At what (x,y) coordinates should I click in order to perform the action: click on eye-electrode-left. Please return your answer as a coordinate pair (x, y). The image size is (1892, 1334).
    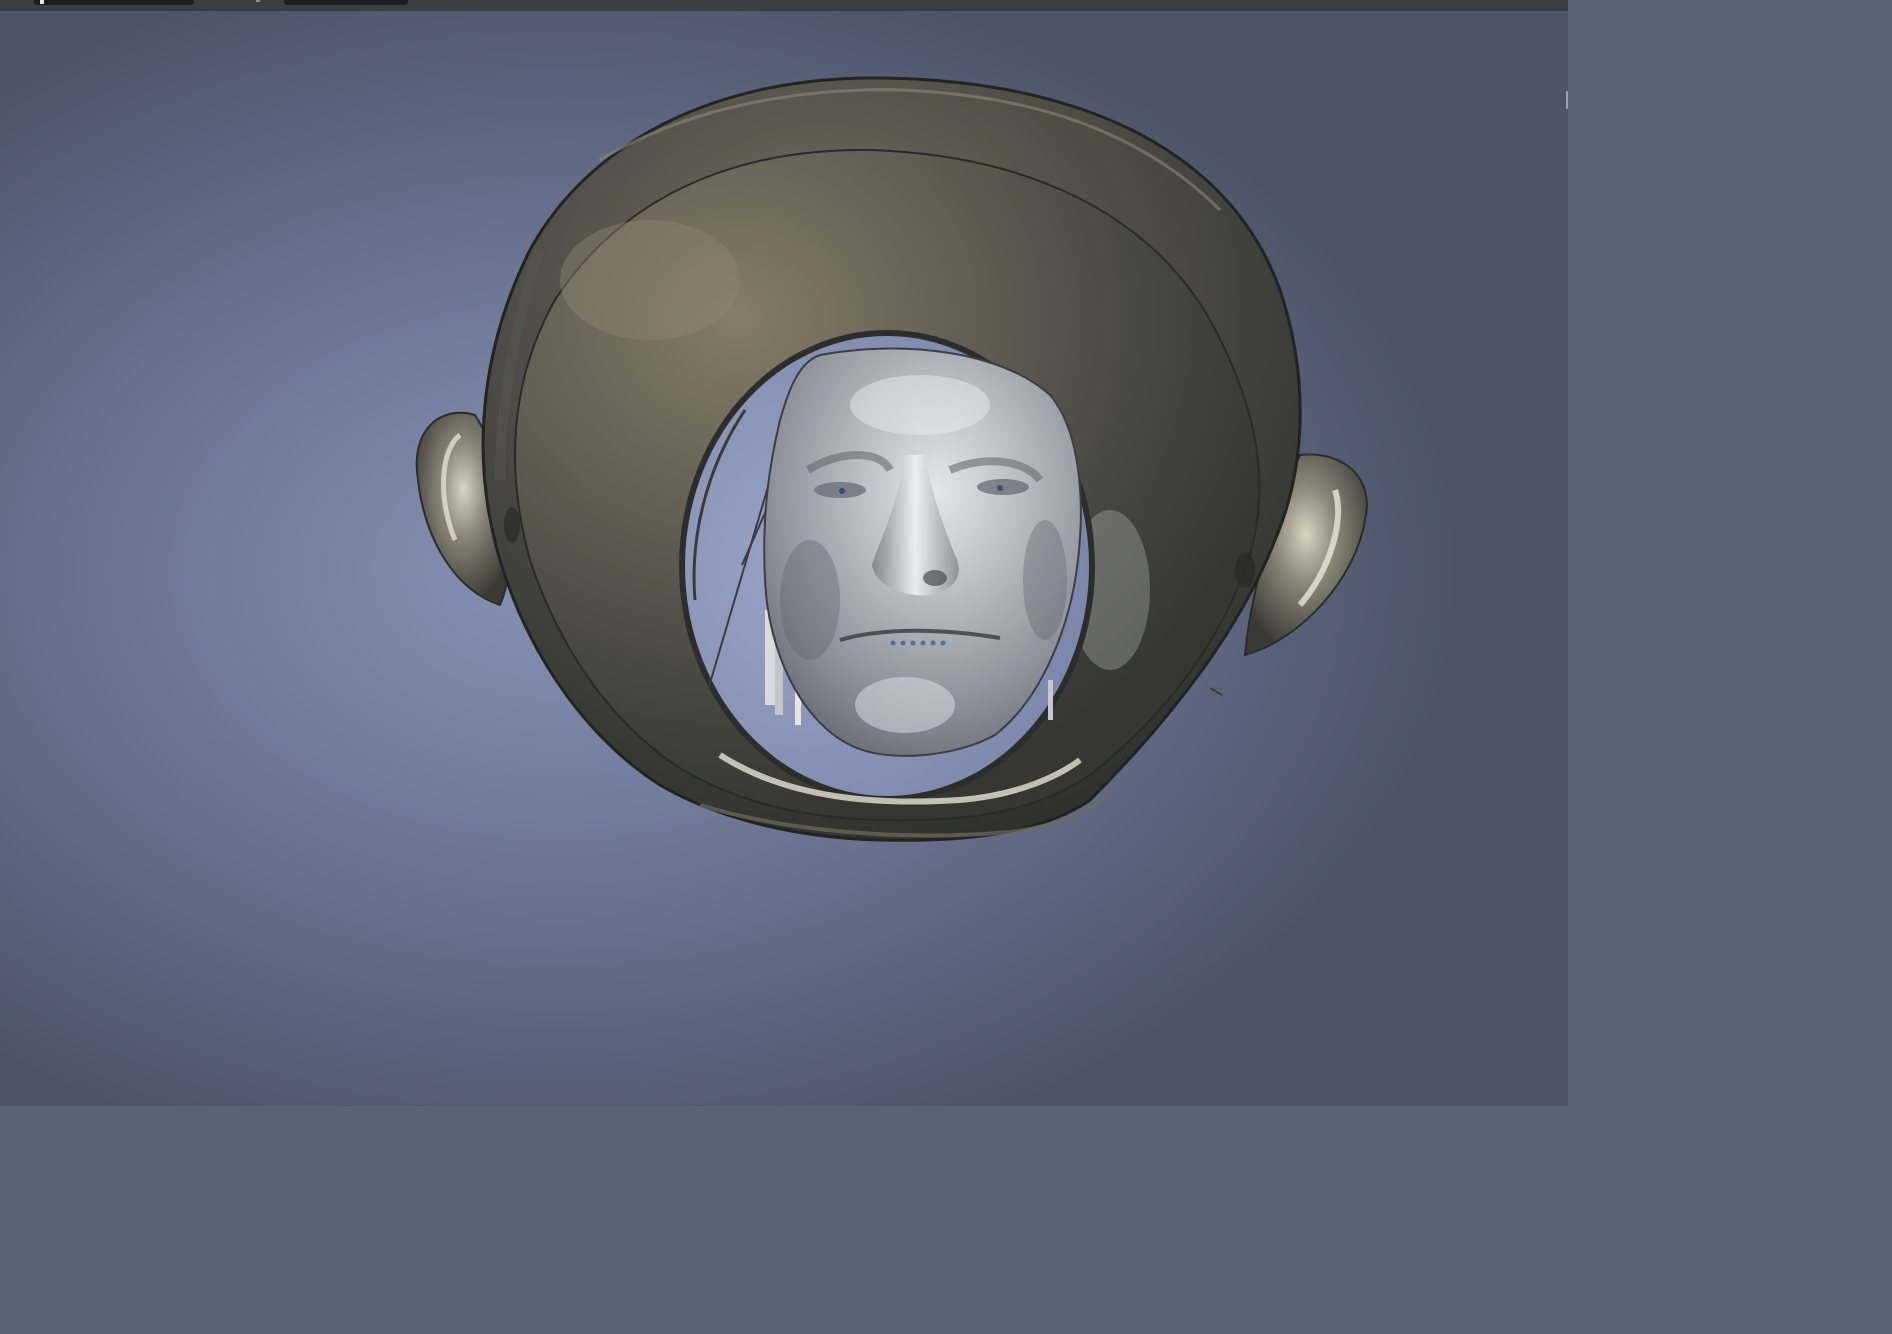
    Looking at the image, I should click on (842, 491).